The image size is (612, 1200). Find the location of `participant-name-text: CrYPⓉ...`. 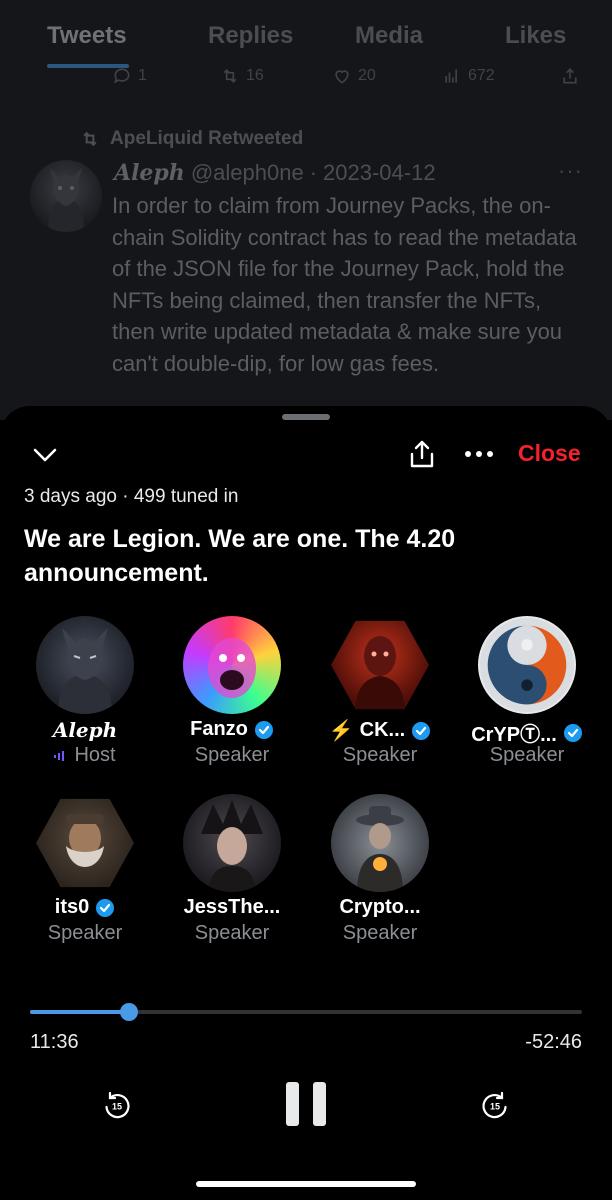

participant-name-text: CrYPⓉ... is located at coordinates (514, 735).